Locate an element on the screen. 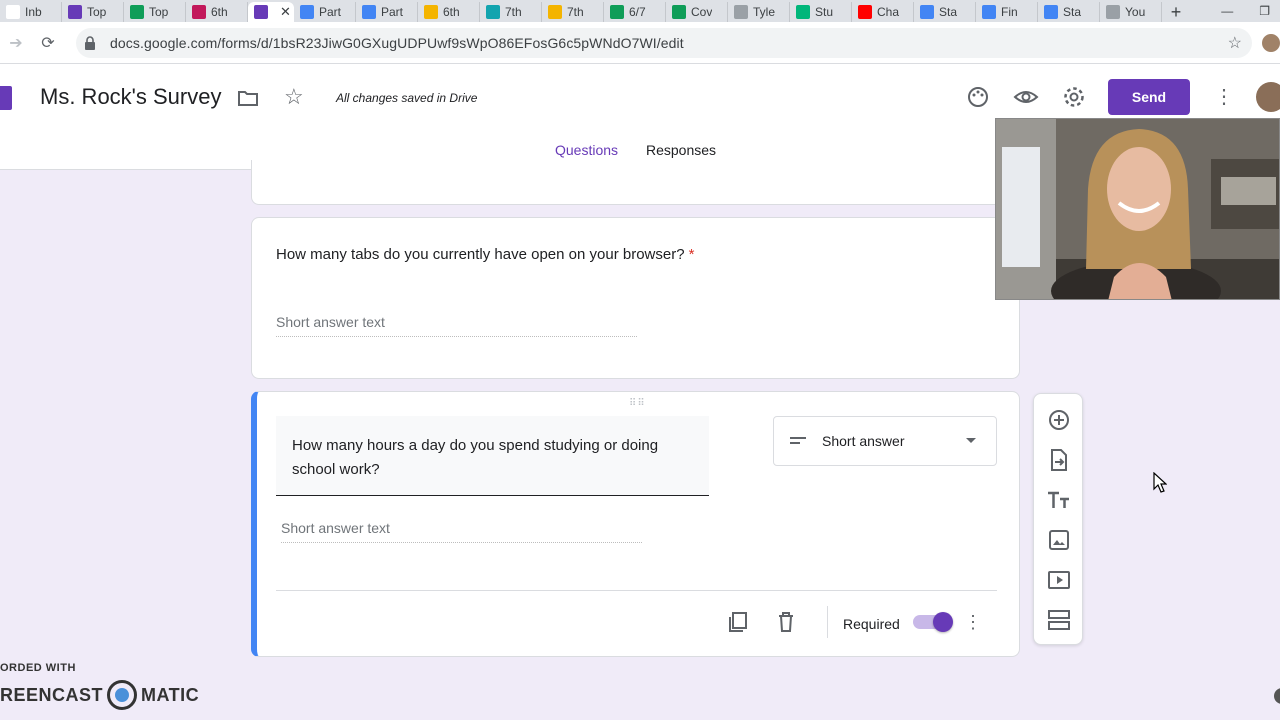 This screenshot has height=720, width=1280. tab-label: Cha is located at coordinates (888, 12).